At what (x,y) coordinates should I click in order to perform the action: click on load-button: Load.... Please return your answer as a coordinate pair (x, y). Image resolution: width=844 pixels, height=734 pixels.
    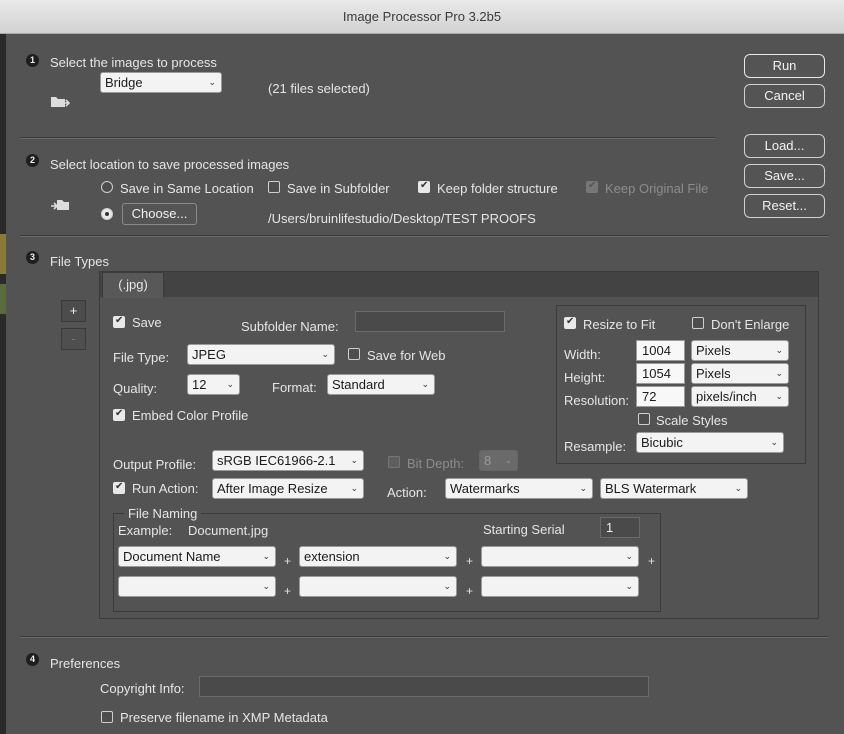
    Looking at the image, I should click on (784, 146).